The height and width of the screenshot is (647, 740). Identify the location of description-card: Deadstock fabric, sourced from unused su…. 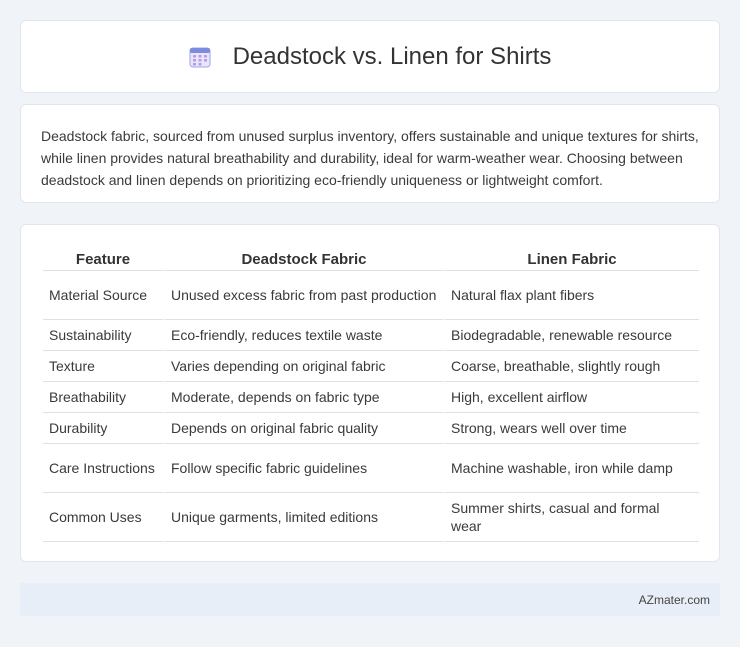
(370, 153).